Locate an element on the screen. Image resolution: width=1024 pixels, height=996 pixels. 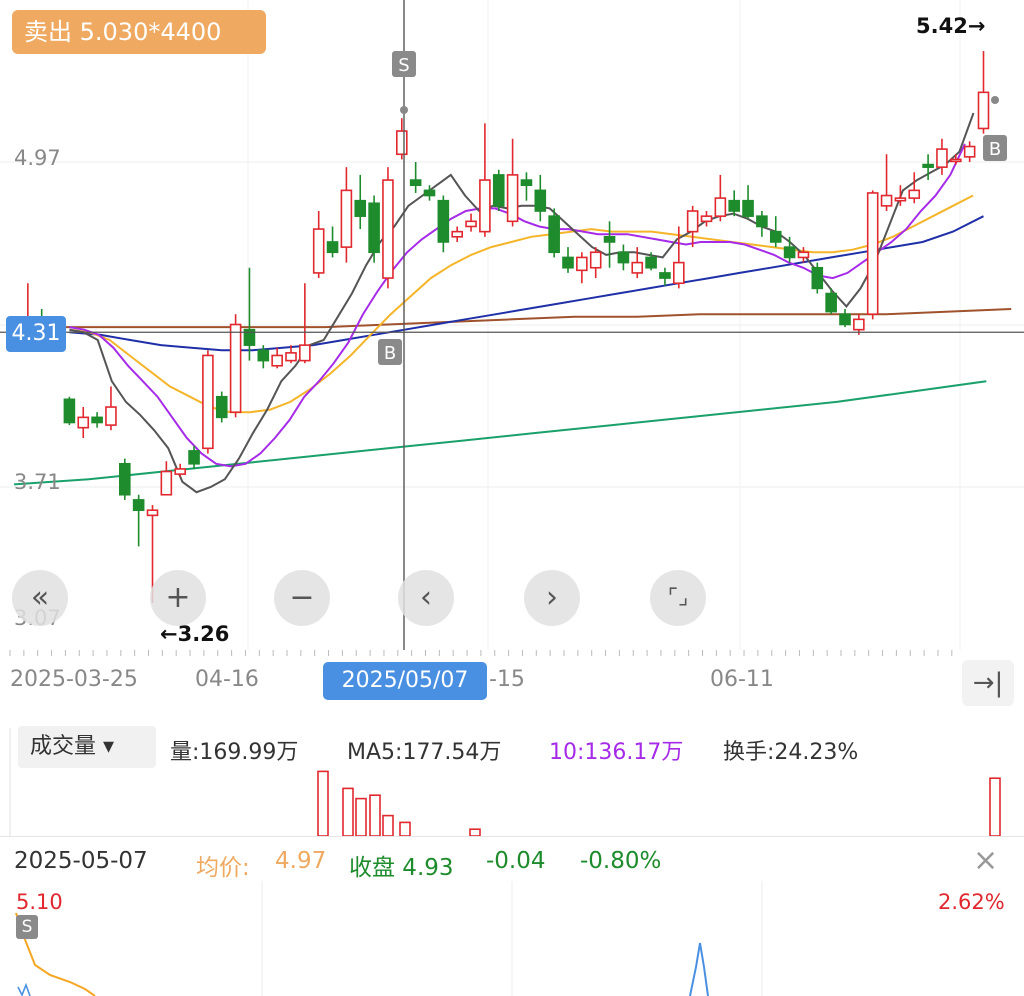
indicator-selector: 成交量 ▾ is located at coordinates (87, 747).